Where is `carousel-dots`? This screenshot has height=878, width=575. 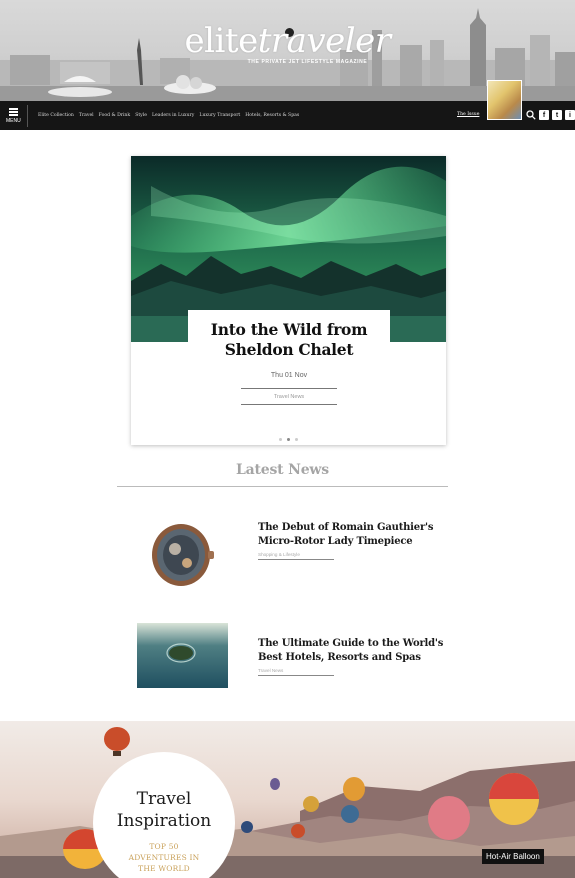 carousel-dots is located at coordinates (288, 439).